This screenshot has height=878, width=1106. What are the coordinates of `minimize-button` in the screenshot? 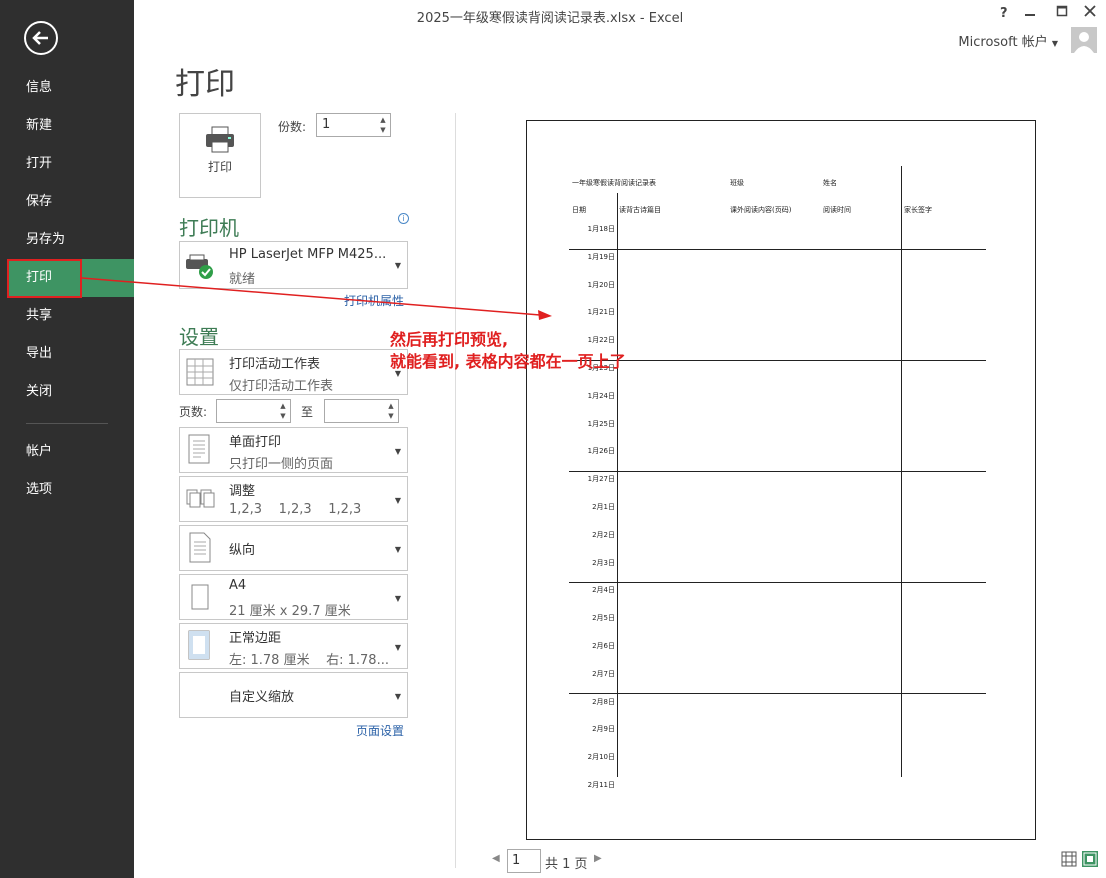 It's located at (1030, 13).